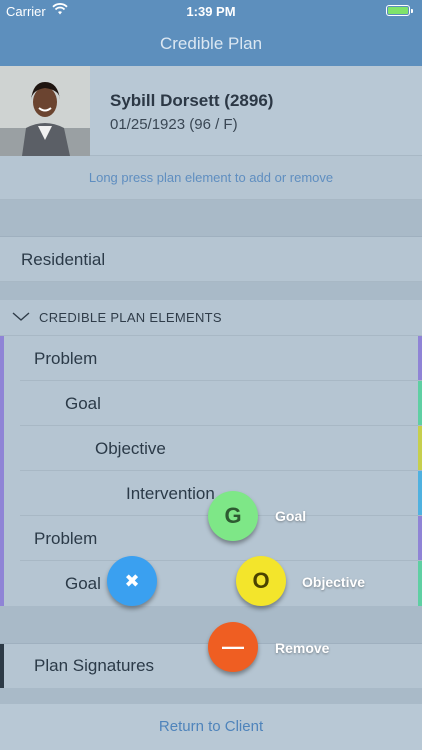 This screenshot has width=422, height=750. I want to click on close-icon: ✖, so click(132, 581).